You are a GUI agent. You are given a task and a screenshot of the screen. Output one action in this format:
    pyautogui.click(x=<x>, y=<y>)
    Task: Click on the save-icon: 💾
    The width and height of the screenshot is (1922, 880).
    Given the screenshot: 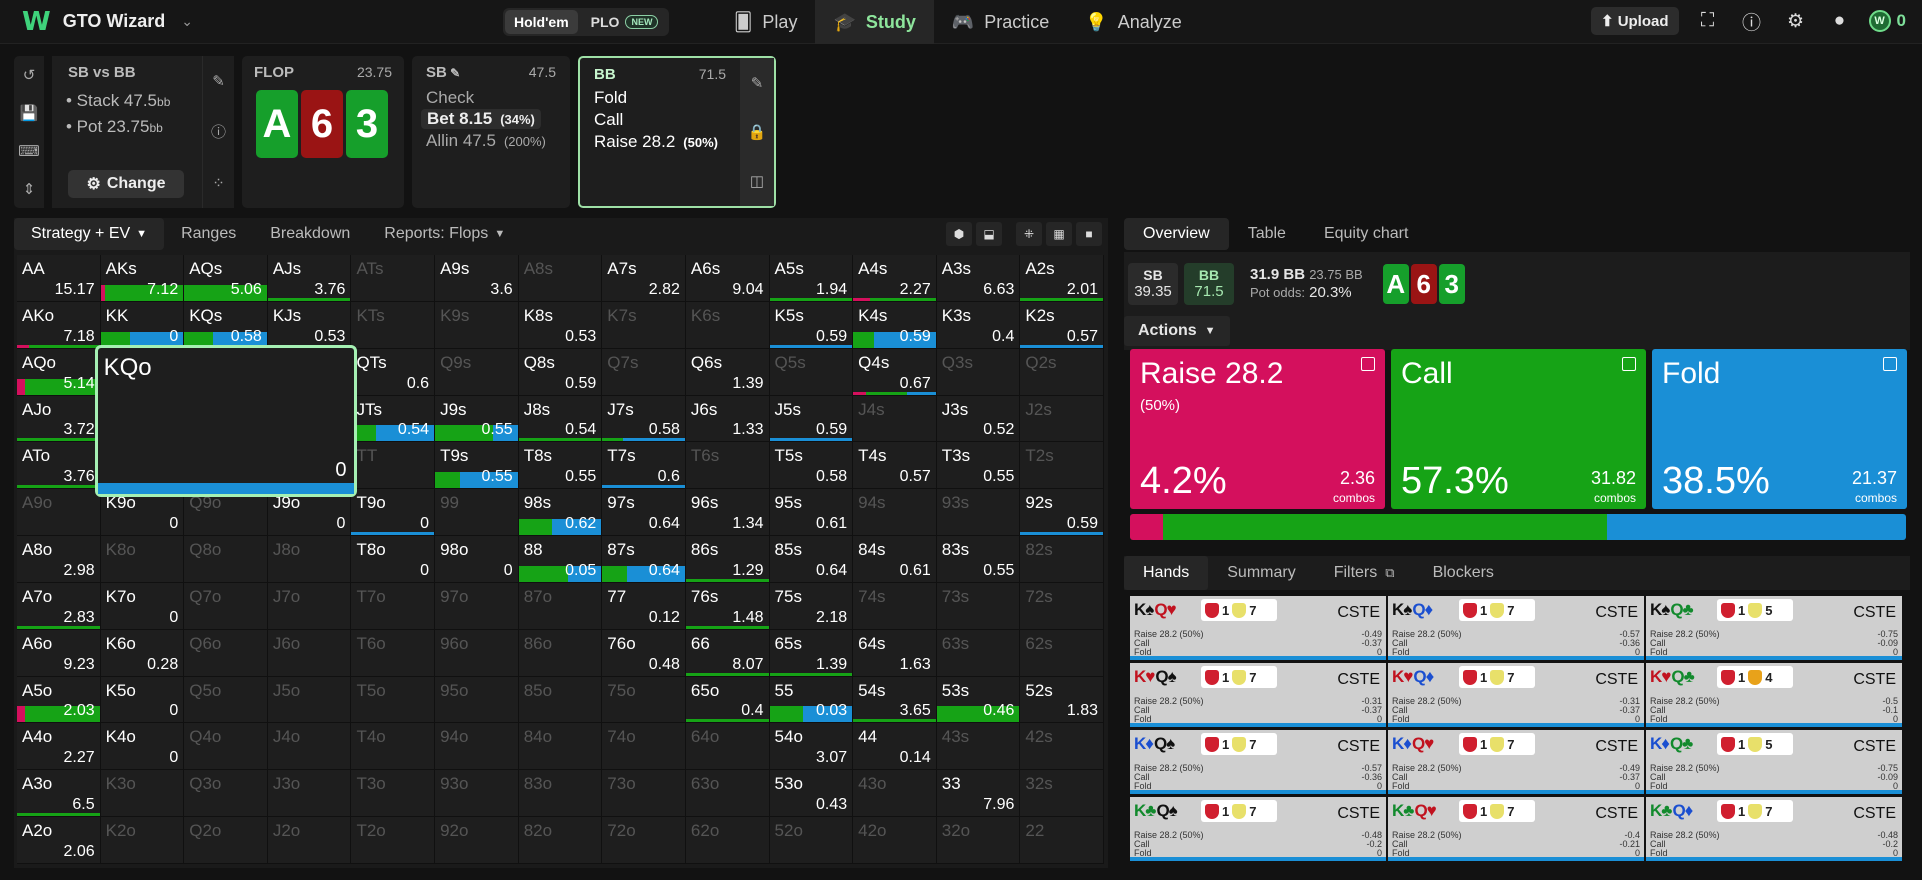 What is the action you would take?
    pyautogui.click(x=29, y=113)
    